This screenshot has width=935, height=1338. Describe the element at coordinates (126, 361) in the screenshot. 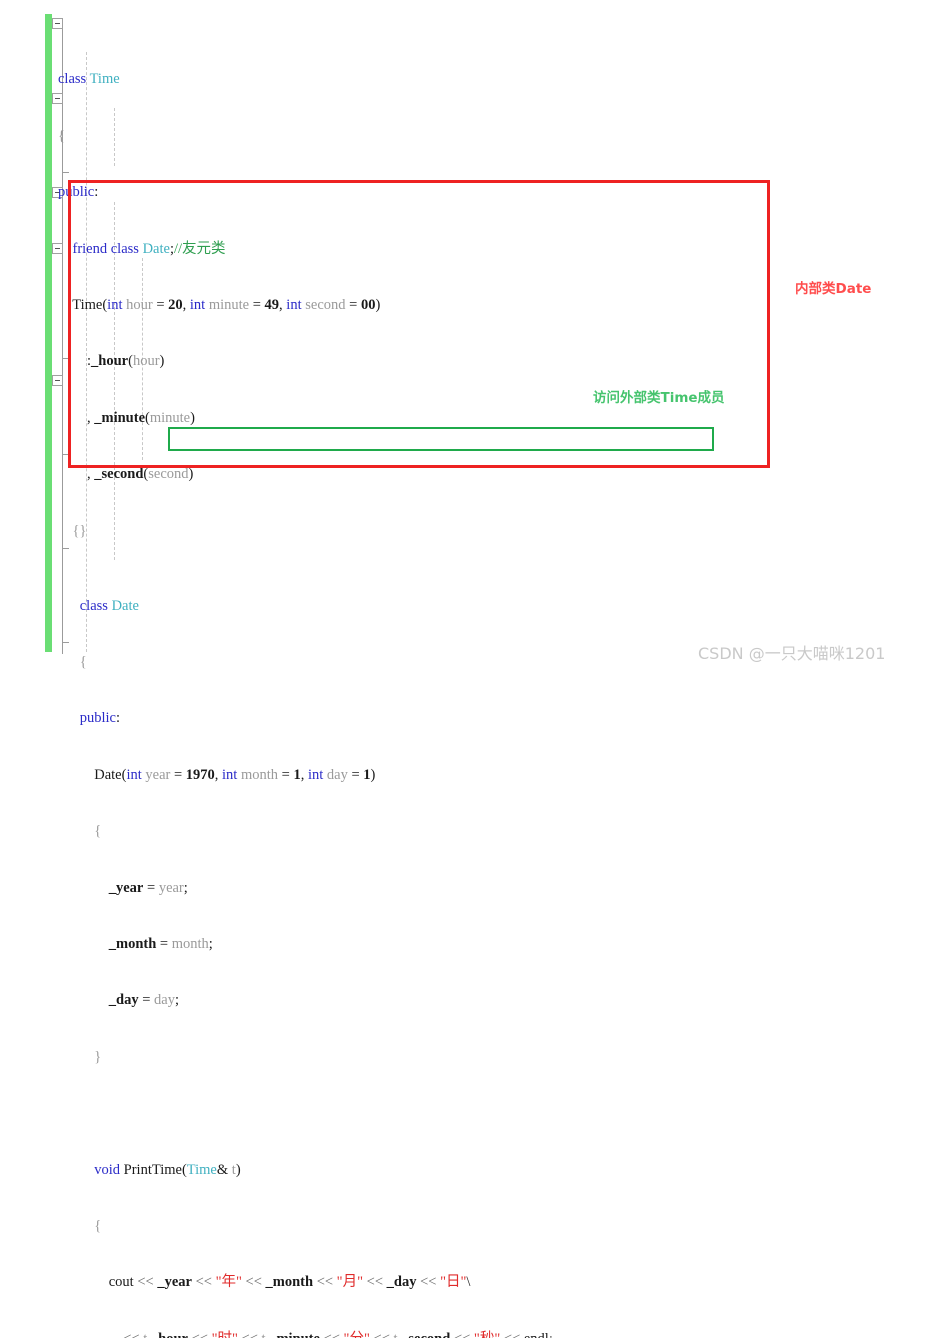

I see `code-line-6: :_hour(hour)` at that location.